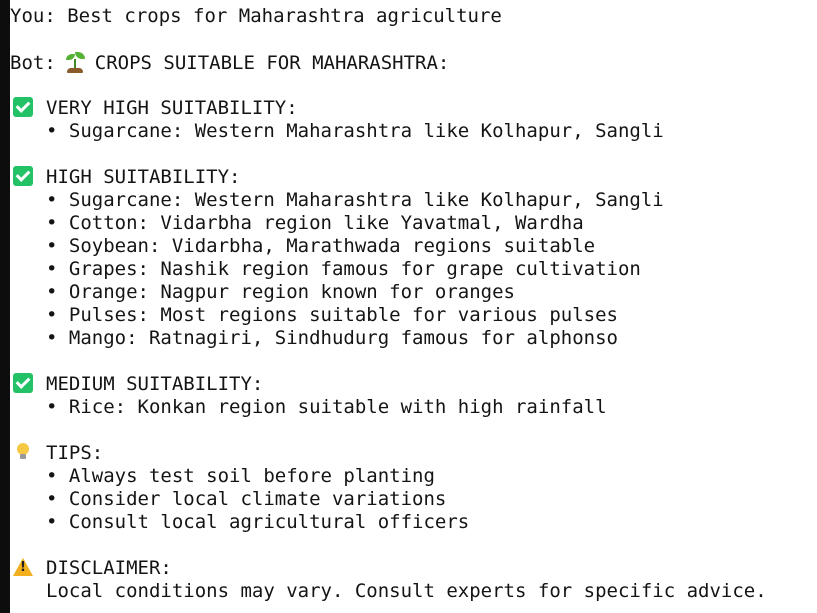 The image size is (817, 613). What do you see at coordinates (240, 476) in the screenshot?
I see `list-item: • Always test soil before planting` at bounding box center [240, 476].